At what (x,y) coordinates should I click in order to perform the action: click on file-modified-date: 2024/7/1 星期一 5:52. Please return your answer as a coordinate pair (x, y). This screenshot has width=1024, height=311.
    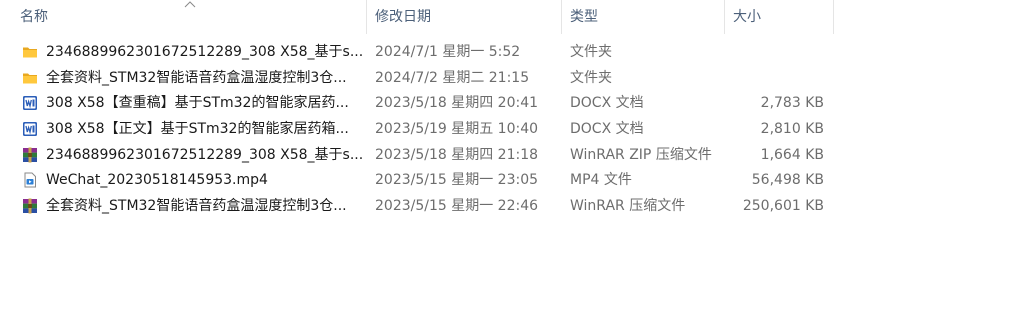
    Looking at the image, I should click on (448, 52).